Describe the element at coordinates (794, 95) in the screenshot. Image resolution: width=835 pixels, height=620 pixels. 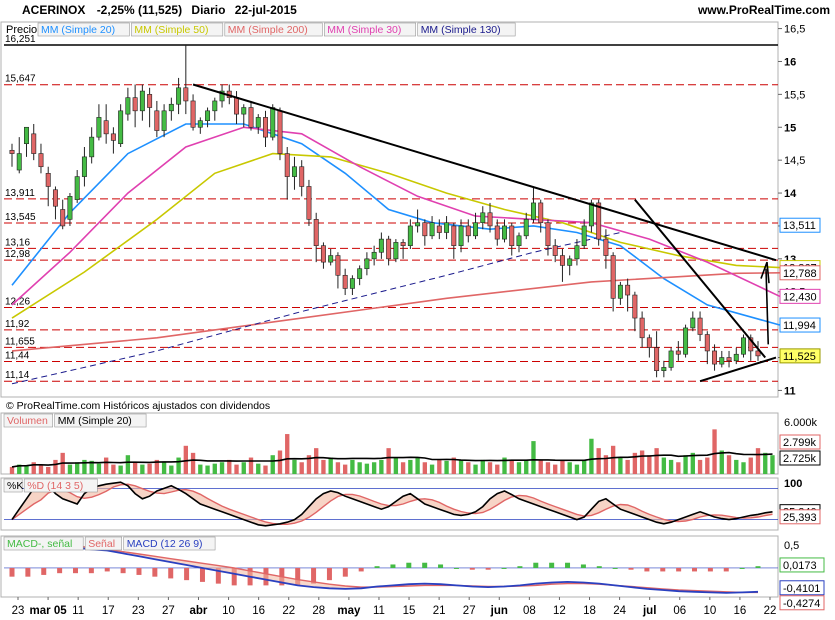
I see `price-tick-label: 15,5` at that location.